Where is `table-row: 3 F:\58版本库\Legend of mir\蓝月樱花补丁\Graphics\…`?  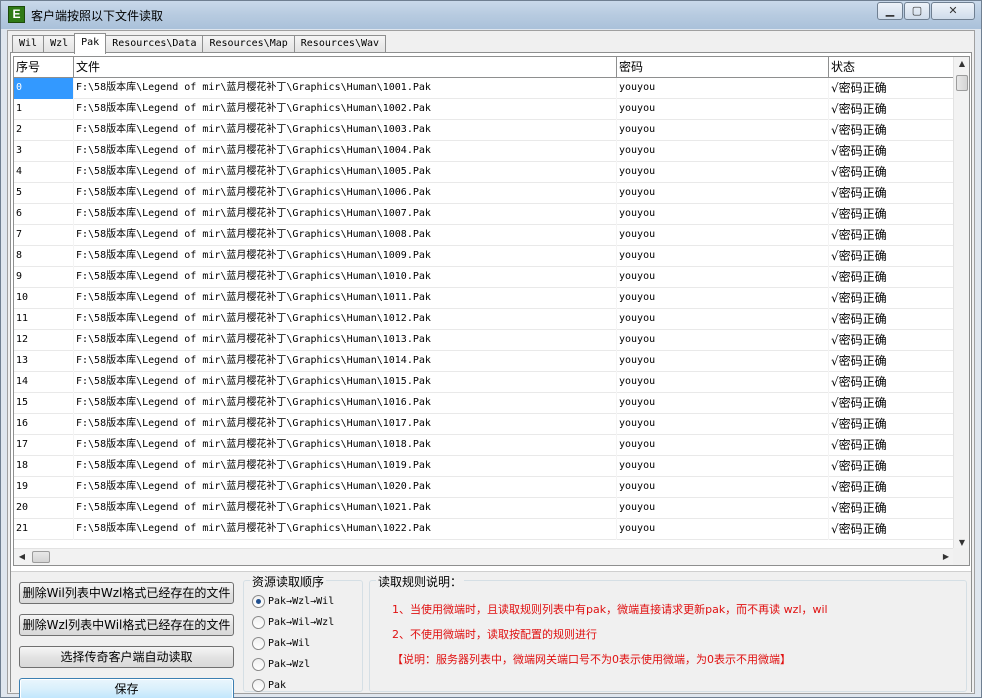 table-row: 3 F:\58版本库\Legend of mir\蓝月樱花补丁\Graphics\… is located at coordinates (484, 151).